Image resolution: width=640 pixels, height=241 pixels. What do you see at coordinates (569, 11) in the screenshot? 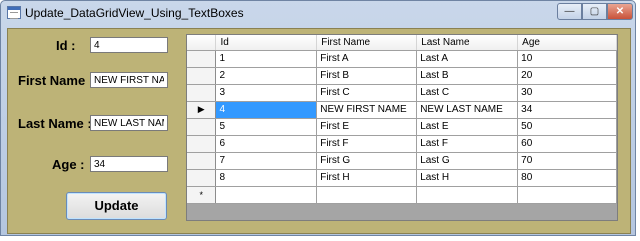
I see `minimize-button: —` at bounding box center [569, 11].